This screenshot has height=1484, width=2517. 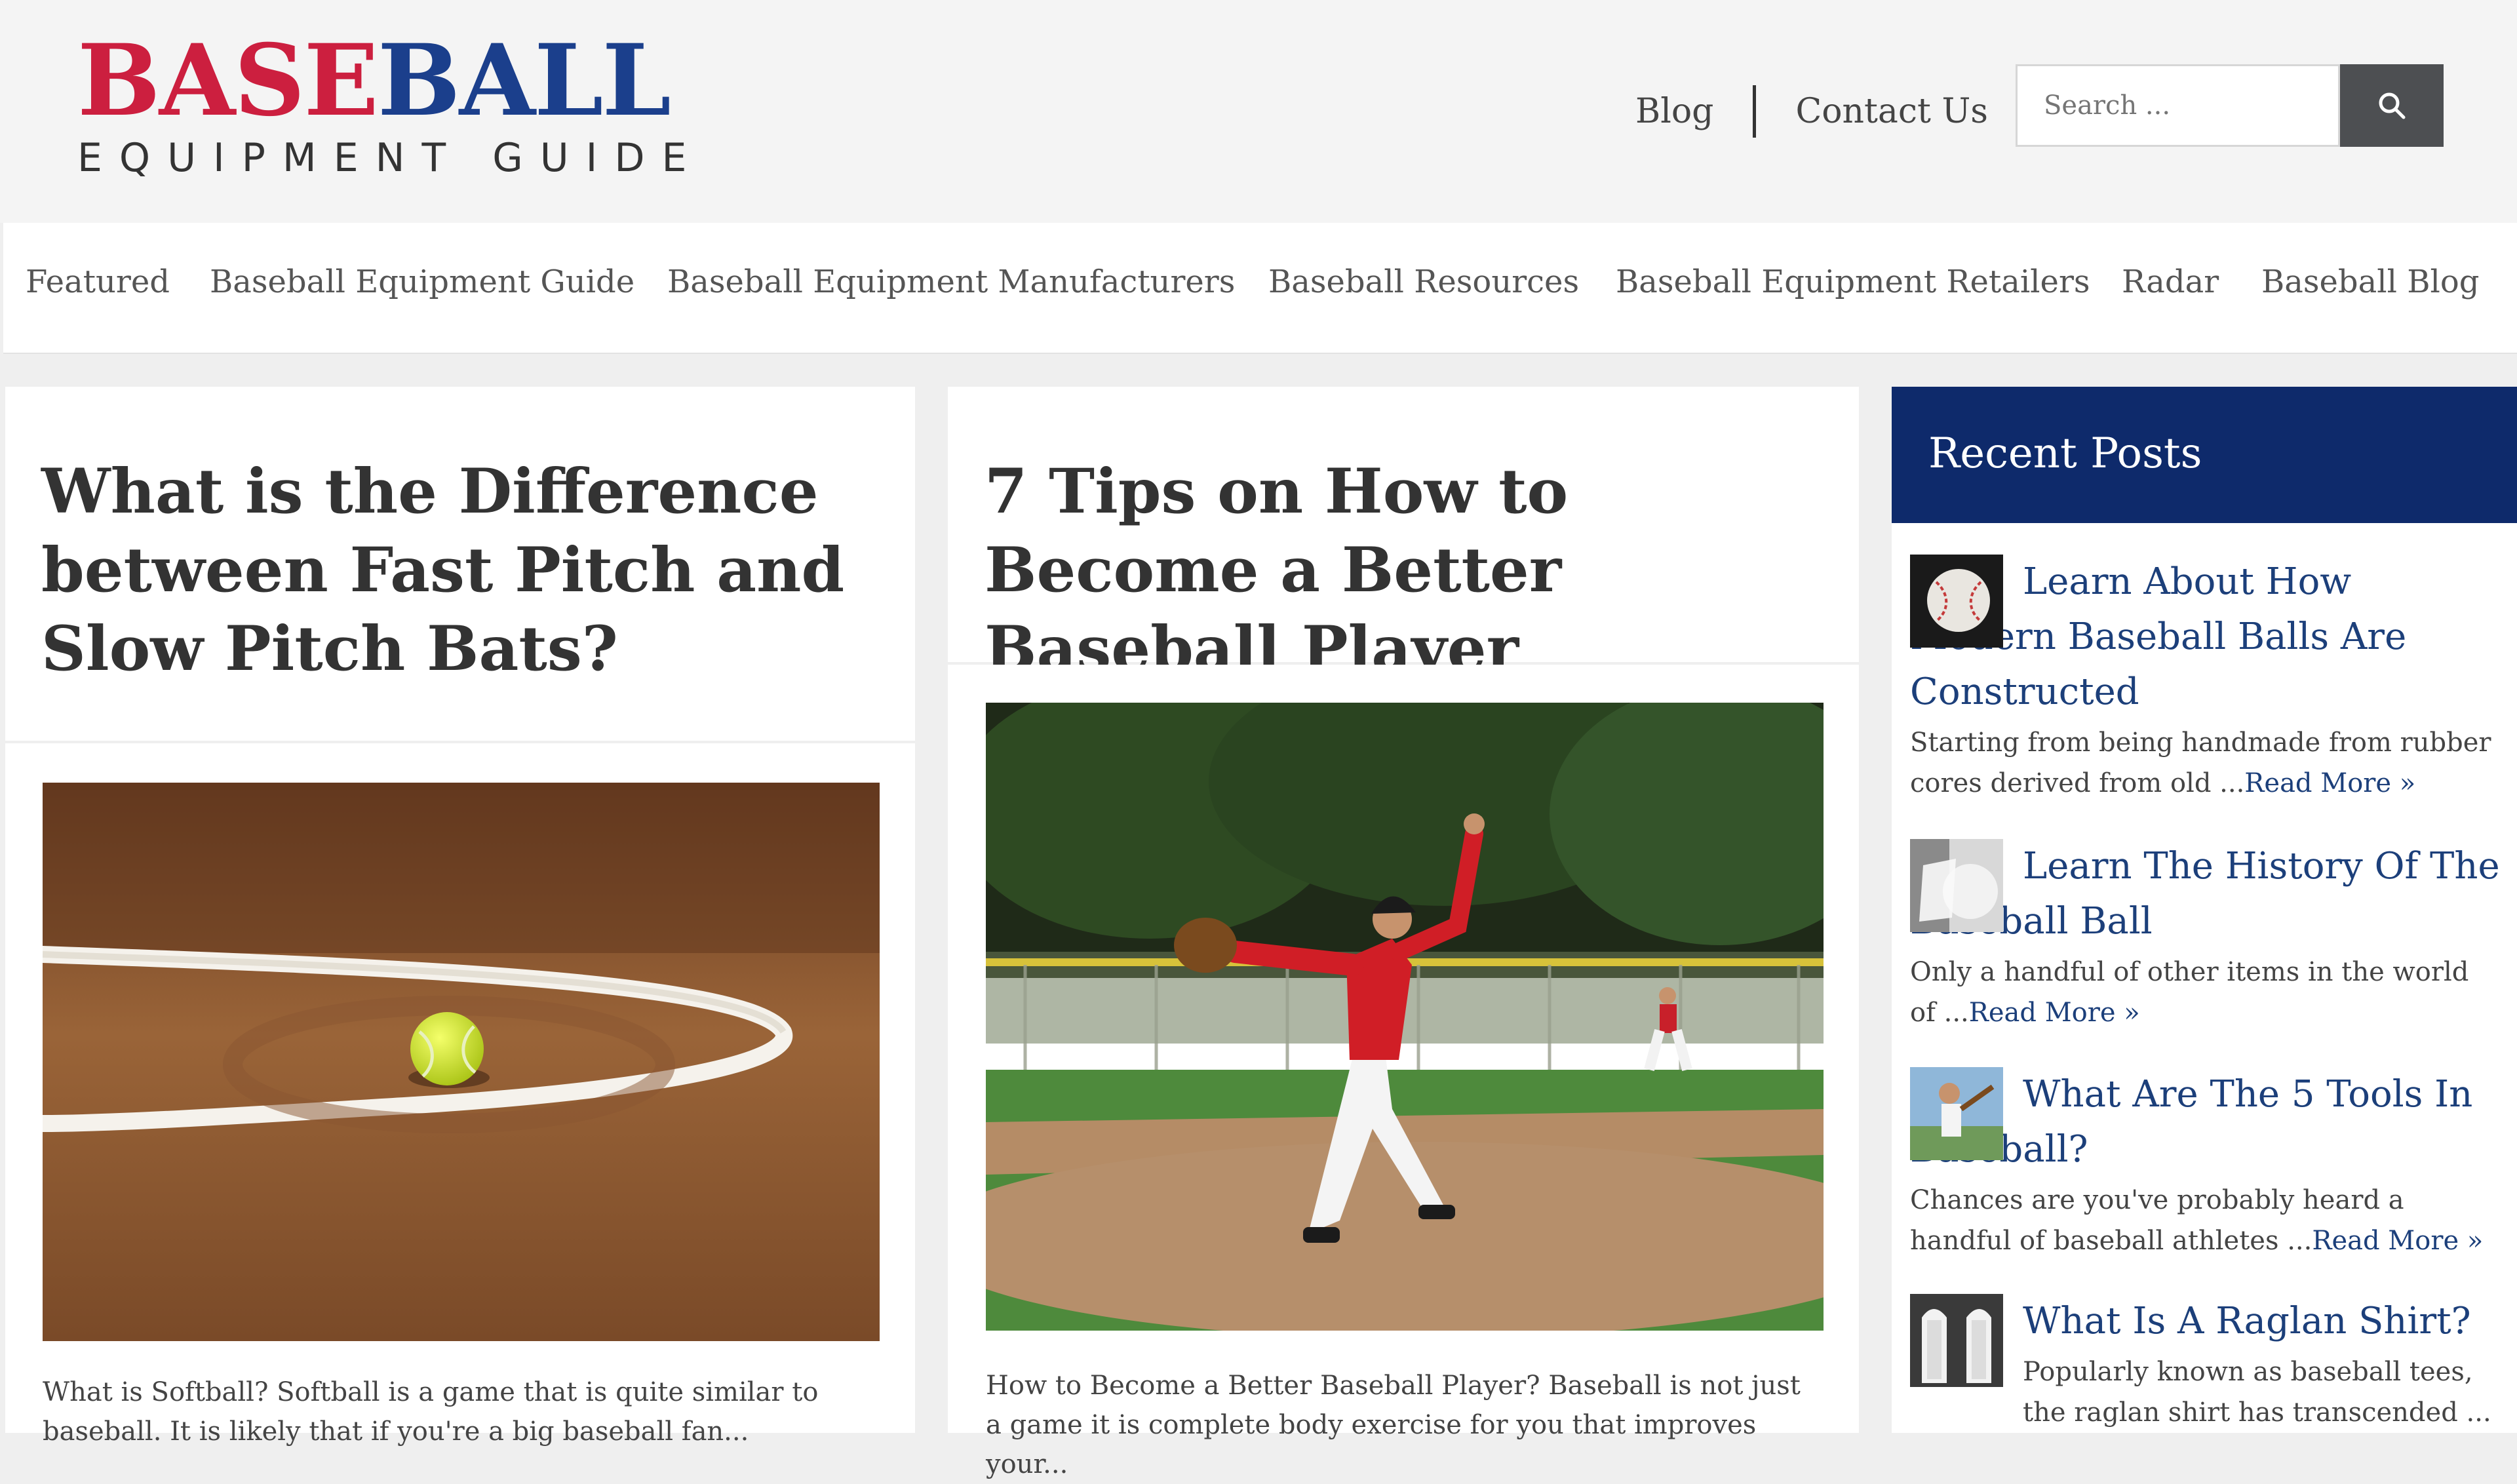 What do you see at coordinates (2204, 455) in the screenshot?
I see `sidebar-header: Recent Posts` at bounding box center [2204, 455].